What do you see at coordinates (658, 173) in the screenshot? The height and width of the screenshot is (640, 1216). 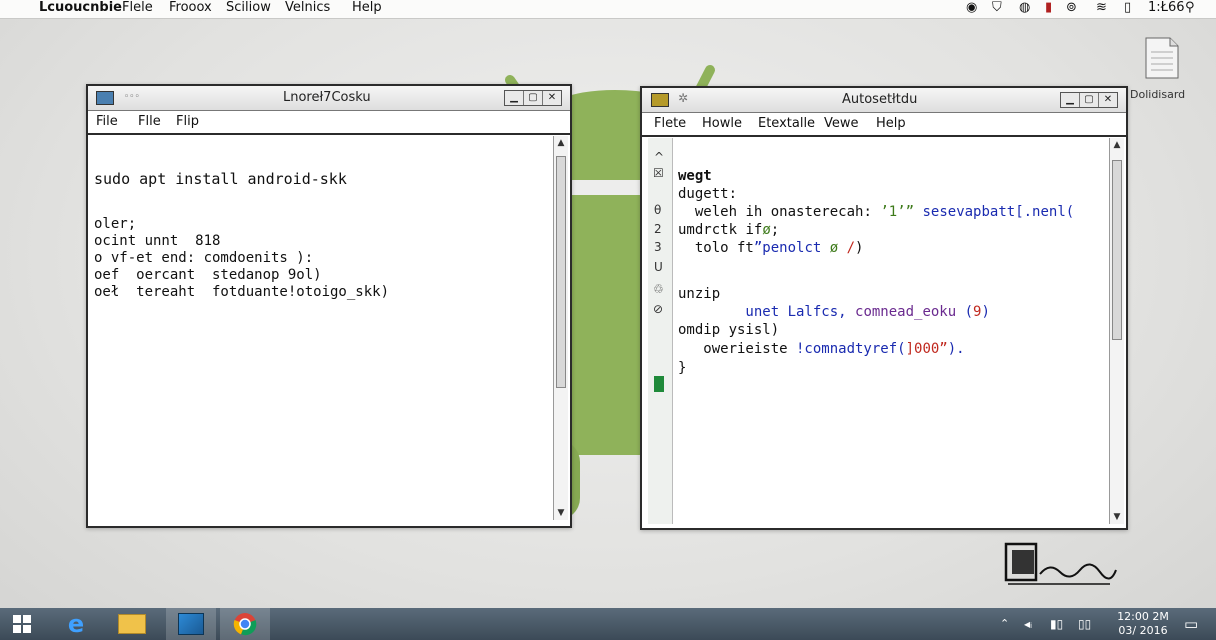 I see `gutter-marker: ☒` at bounding box center [658, 173].